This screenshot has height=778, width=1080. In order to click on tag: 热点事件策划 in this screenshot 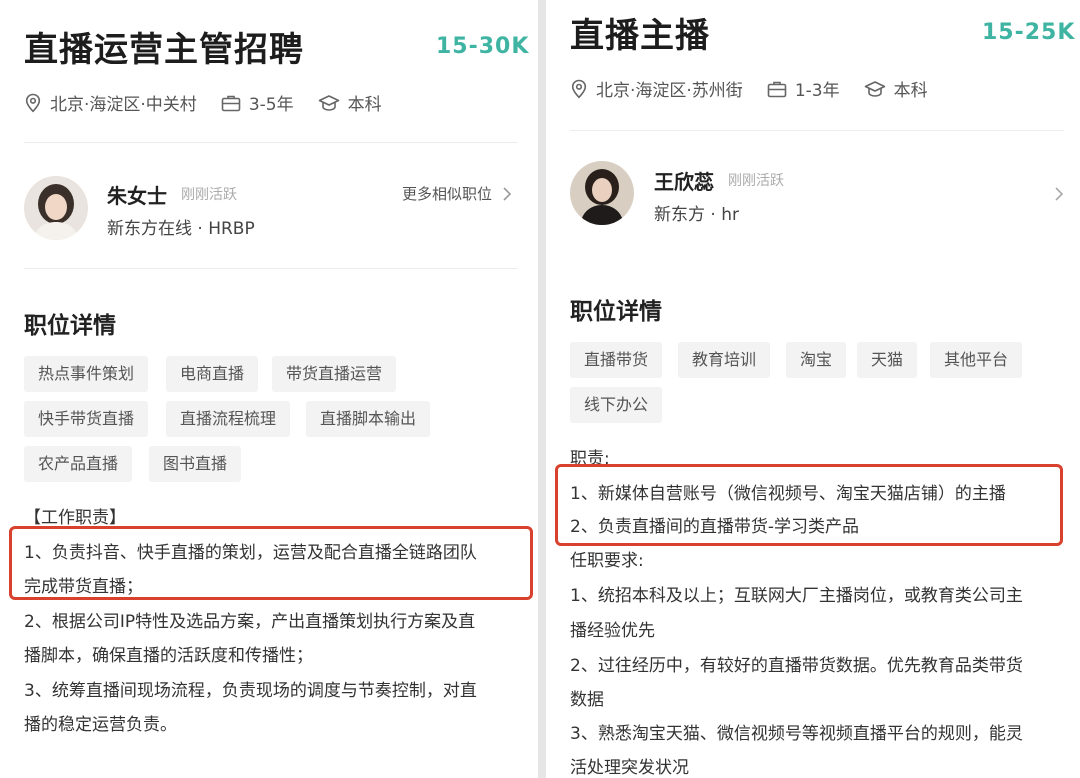, I will do `click(86, 374)`.